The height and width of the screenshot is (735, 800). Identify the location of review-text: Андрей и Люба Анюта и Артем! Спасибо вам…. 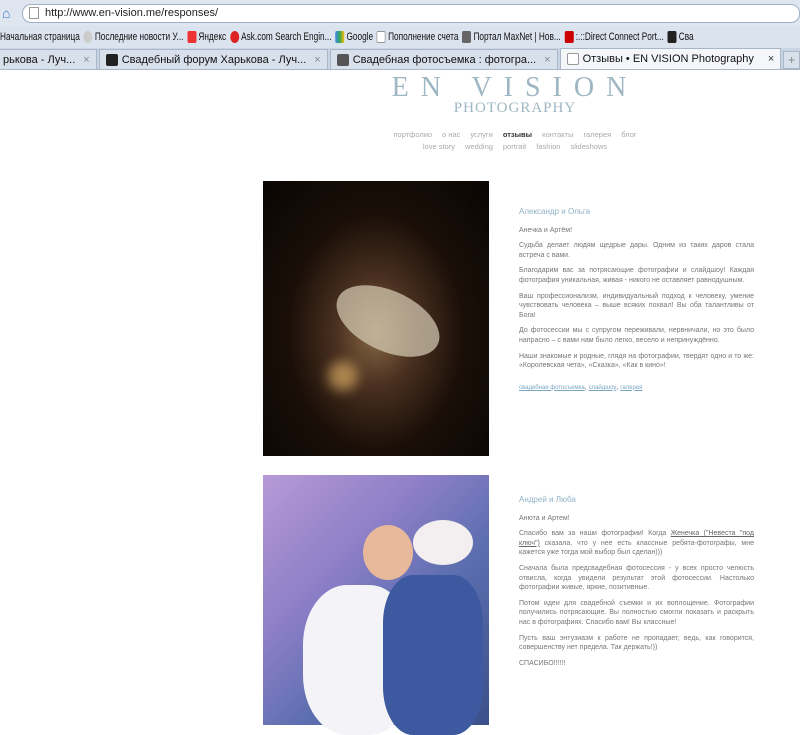
(636, 584).